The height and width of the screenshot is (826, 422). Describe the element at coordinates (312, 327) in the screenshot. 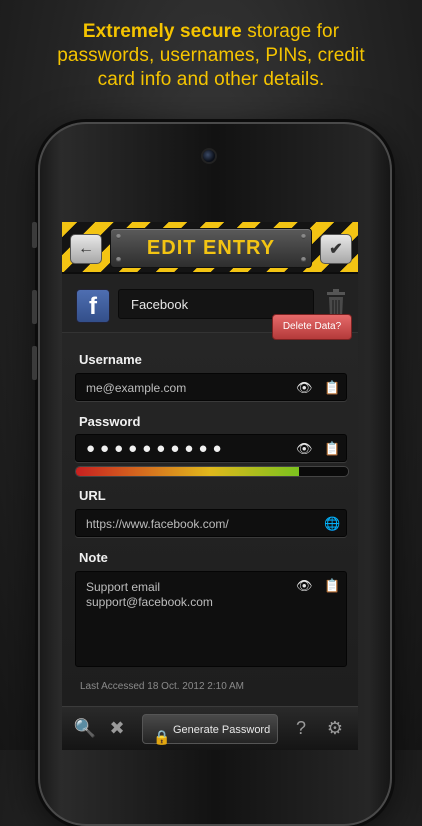

I see `delete-data-button: Delete Data?` at that location.